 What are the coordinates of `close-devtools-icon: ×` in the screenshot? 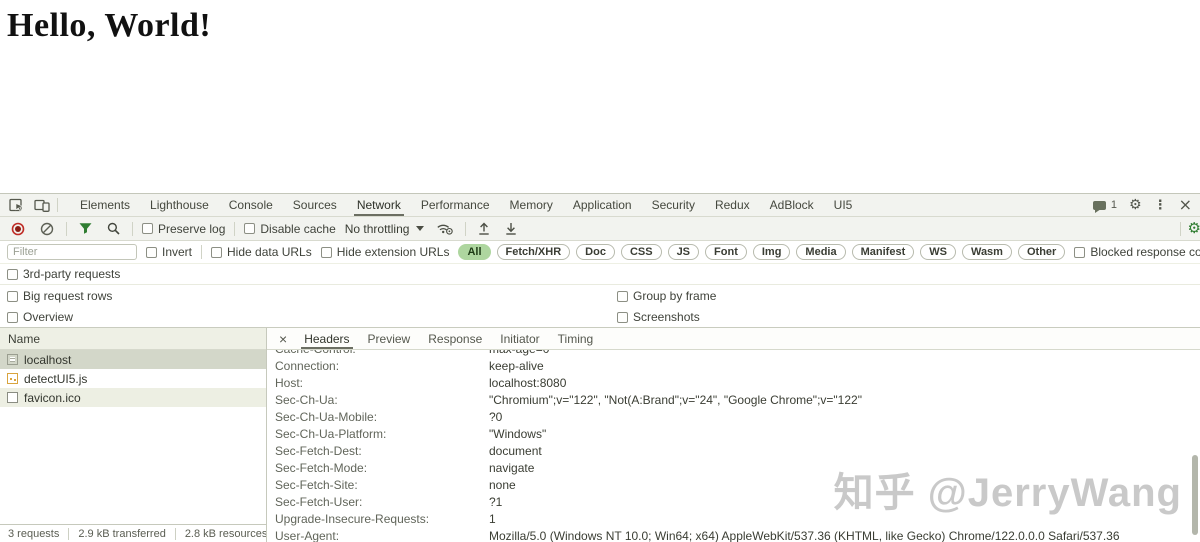 It's located at (1185, 205).